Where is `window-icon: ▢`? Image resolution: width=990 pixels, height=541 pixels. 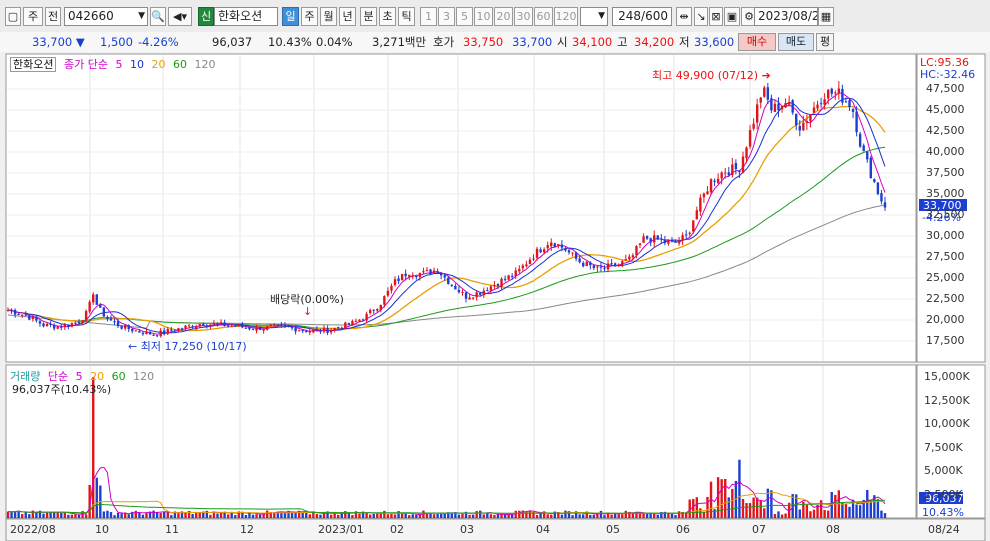
window-icon: ▢ is located at coordinates (13, 16).